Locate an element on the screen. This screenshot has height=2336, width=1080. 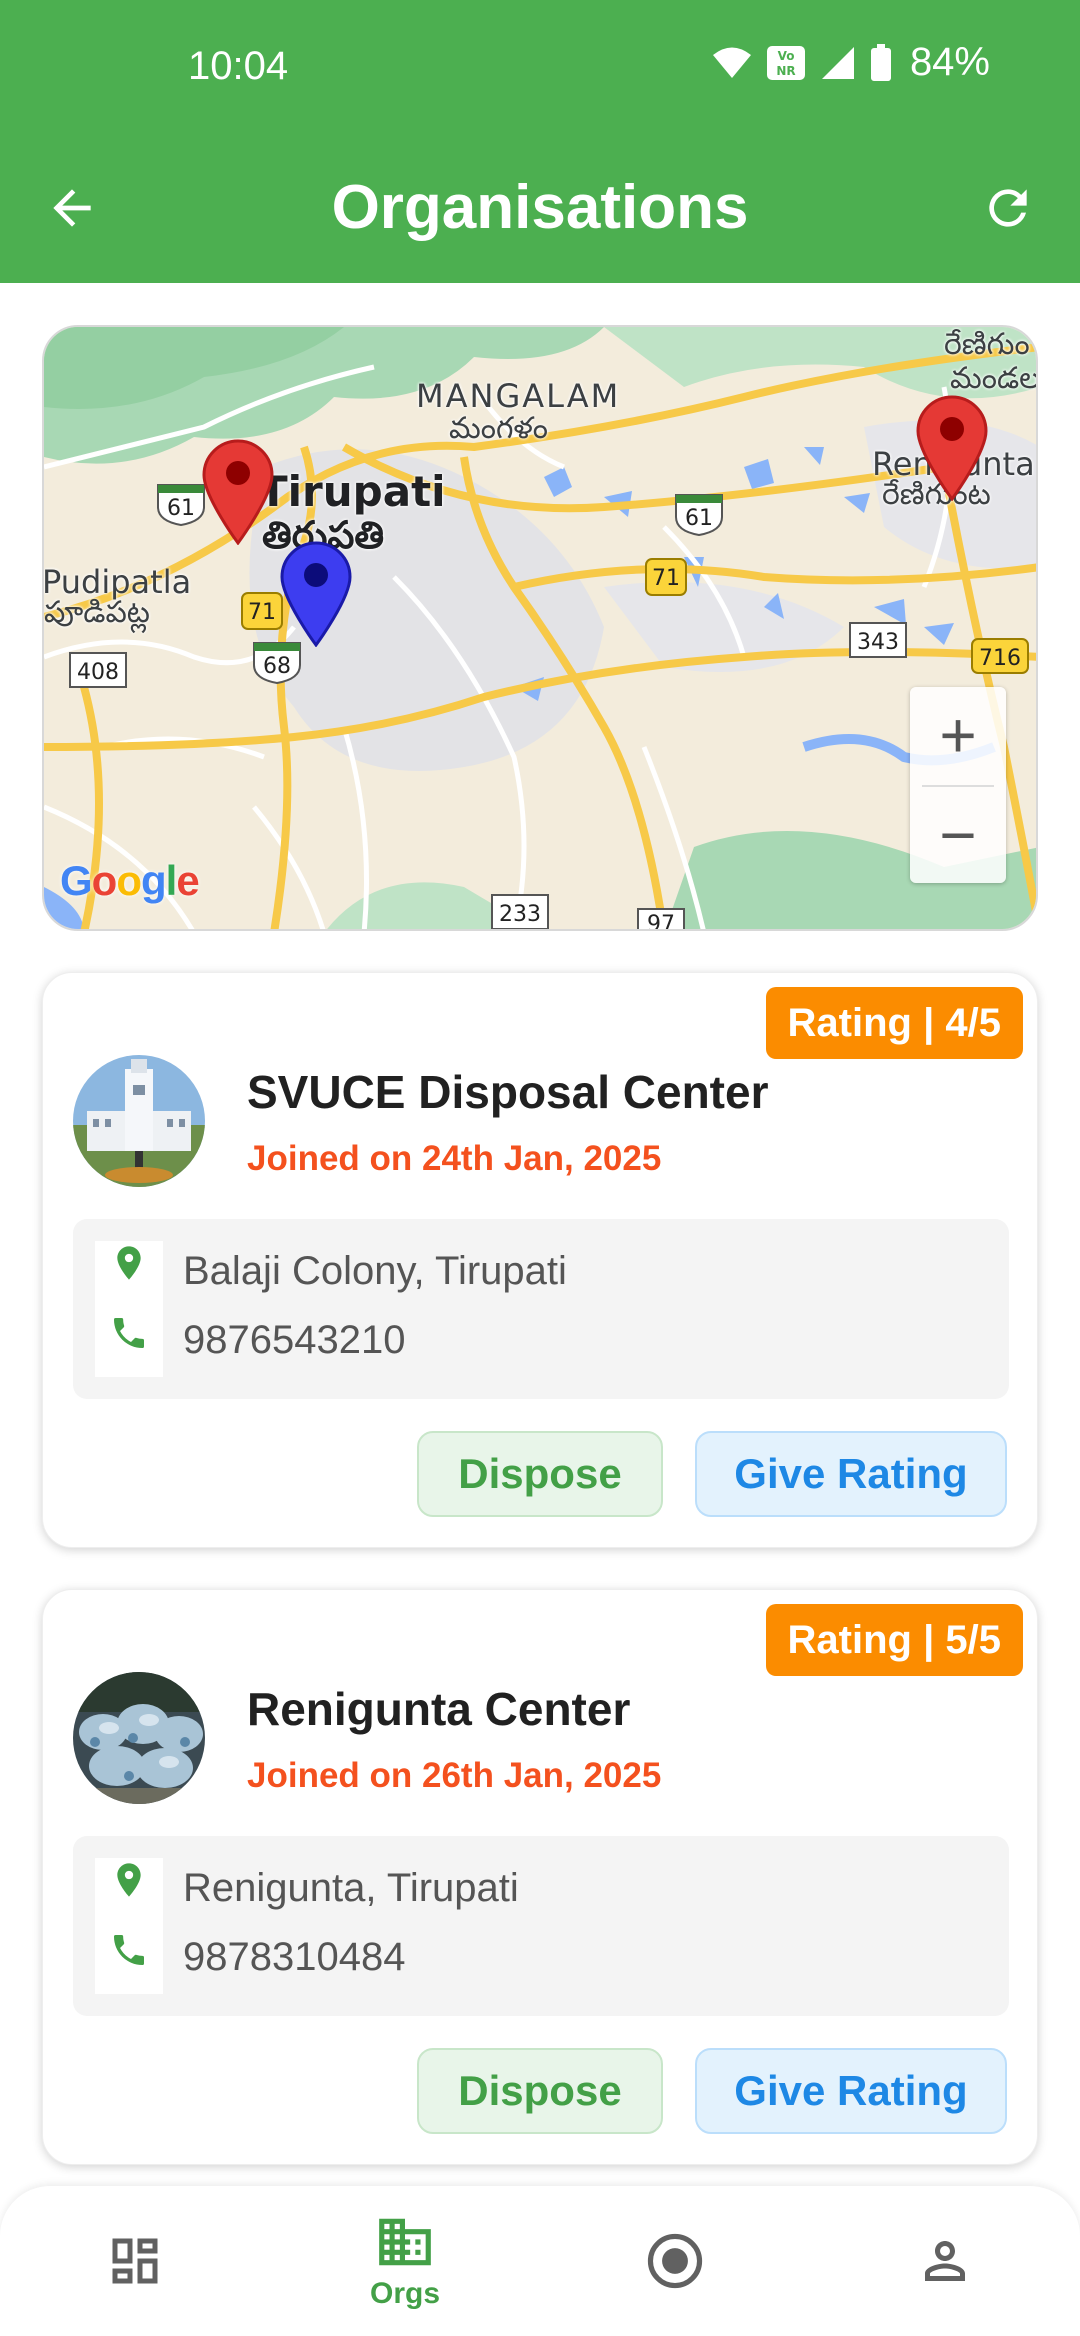
zoom-controls: + − is located at coordinates (958, 785).